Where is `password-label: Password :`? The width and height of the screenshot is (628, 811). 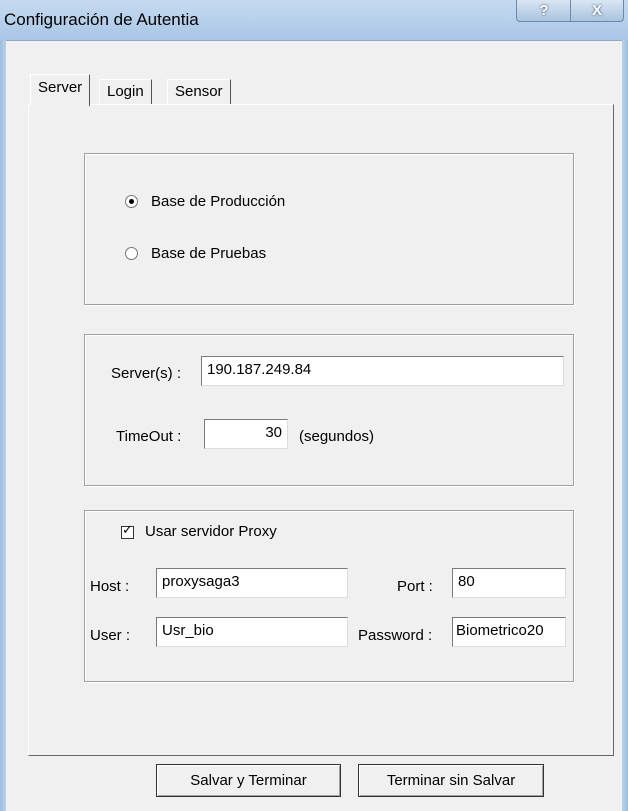
password-label: Password : is located at coordinates (395, 635).